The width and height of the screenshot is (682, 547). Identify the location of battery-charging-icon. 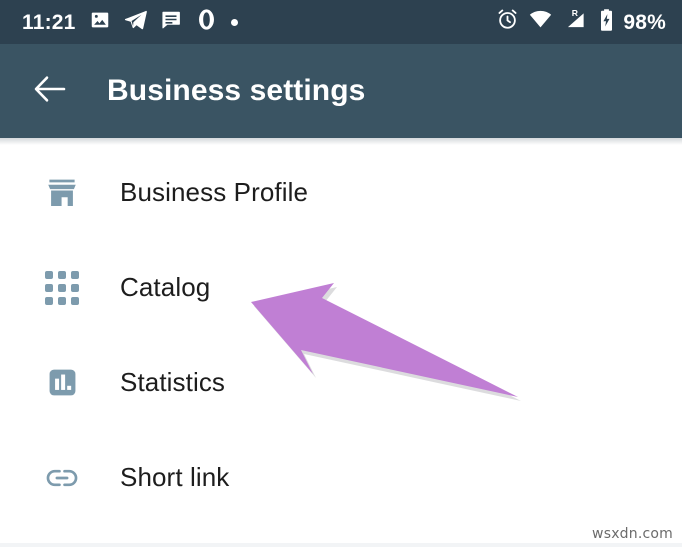
(606, 22).